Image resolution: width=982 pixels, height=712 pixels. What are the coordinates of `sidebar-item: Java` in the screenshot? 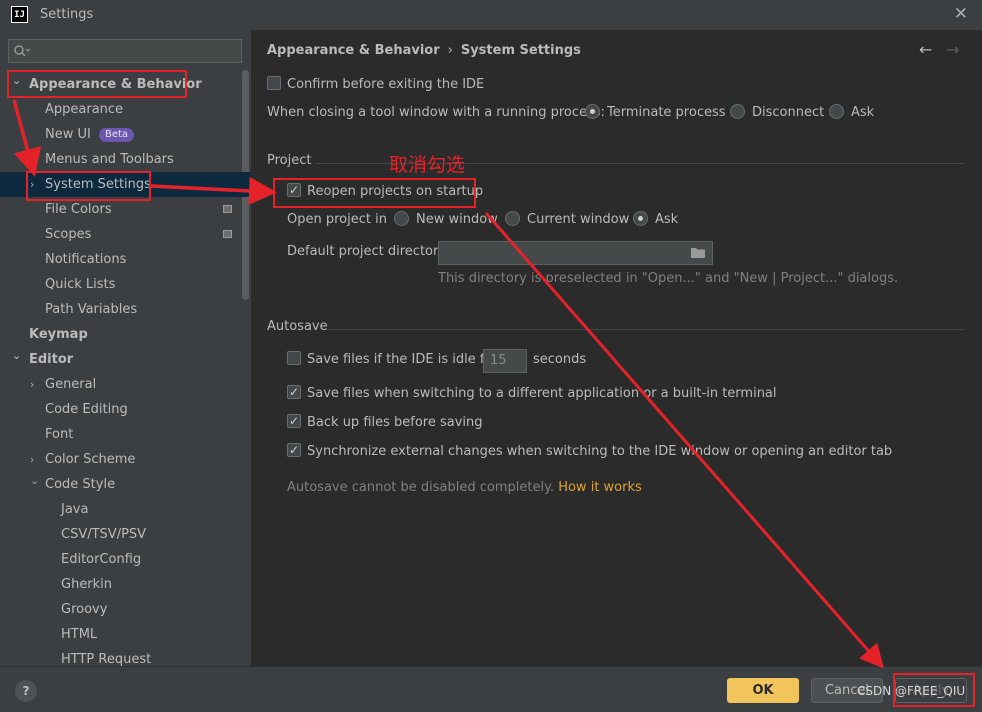 It's located at (121, 509).